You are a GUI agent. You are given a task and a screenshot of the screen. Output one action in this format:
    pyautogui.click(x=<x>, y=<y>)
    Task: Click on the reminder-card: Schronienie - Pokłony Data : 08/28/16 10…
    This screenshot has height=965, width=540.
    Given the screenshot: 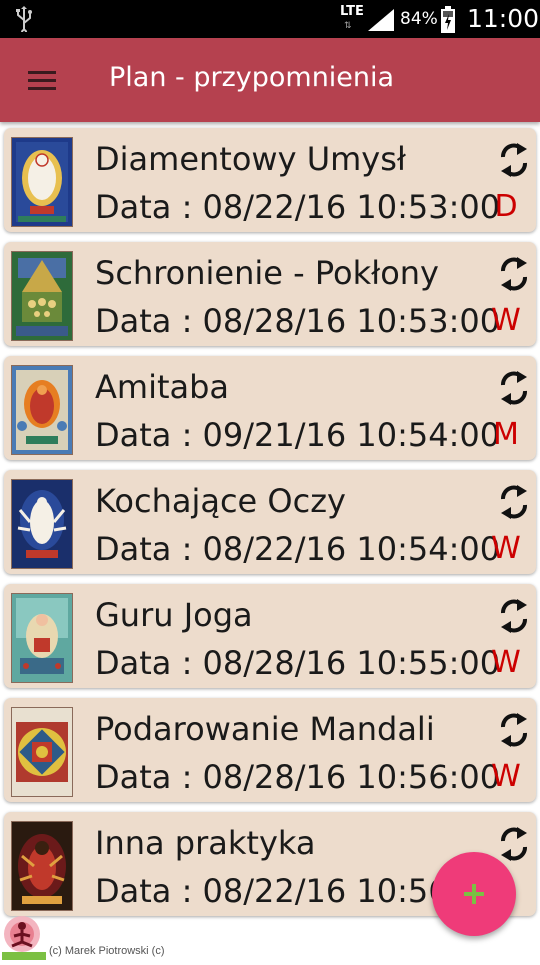 What is the action you would take?
    pyautogui.click(x=270, y=294)
    